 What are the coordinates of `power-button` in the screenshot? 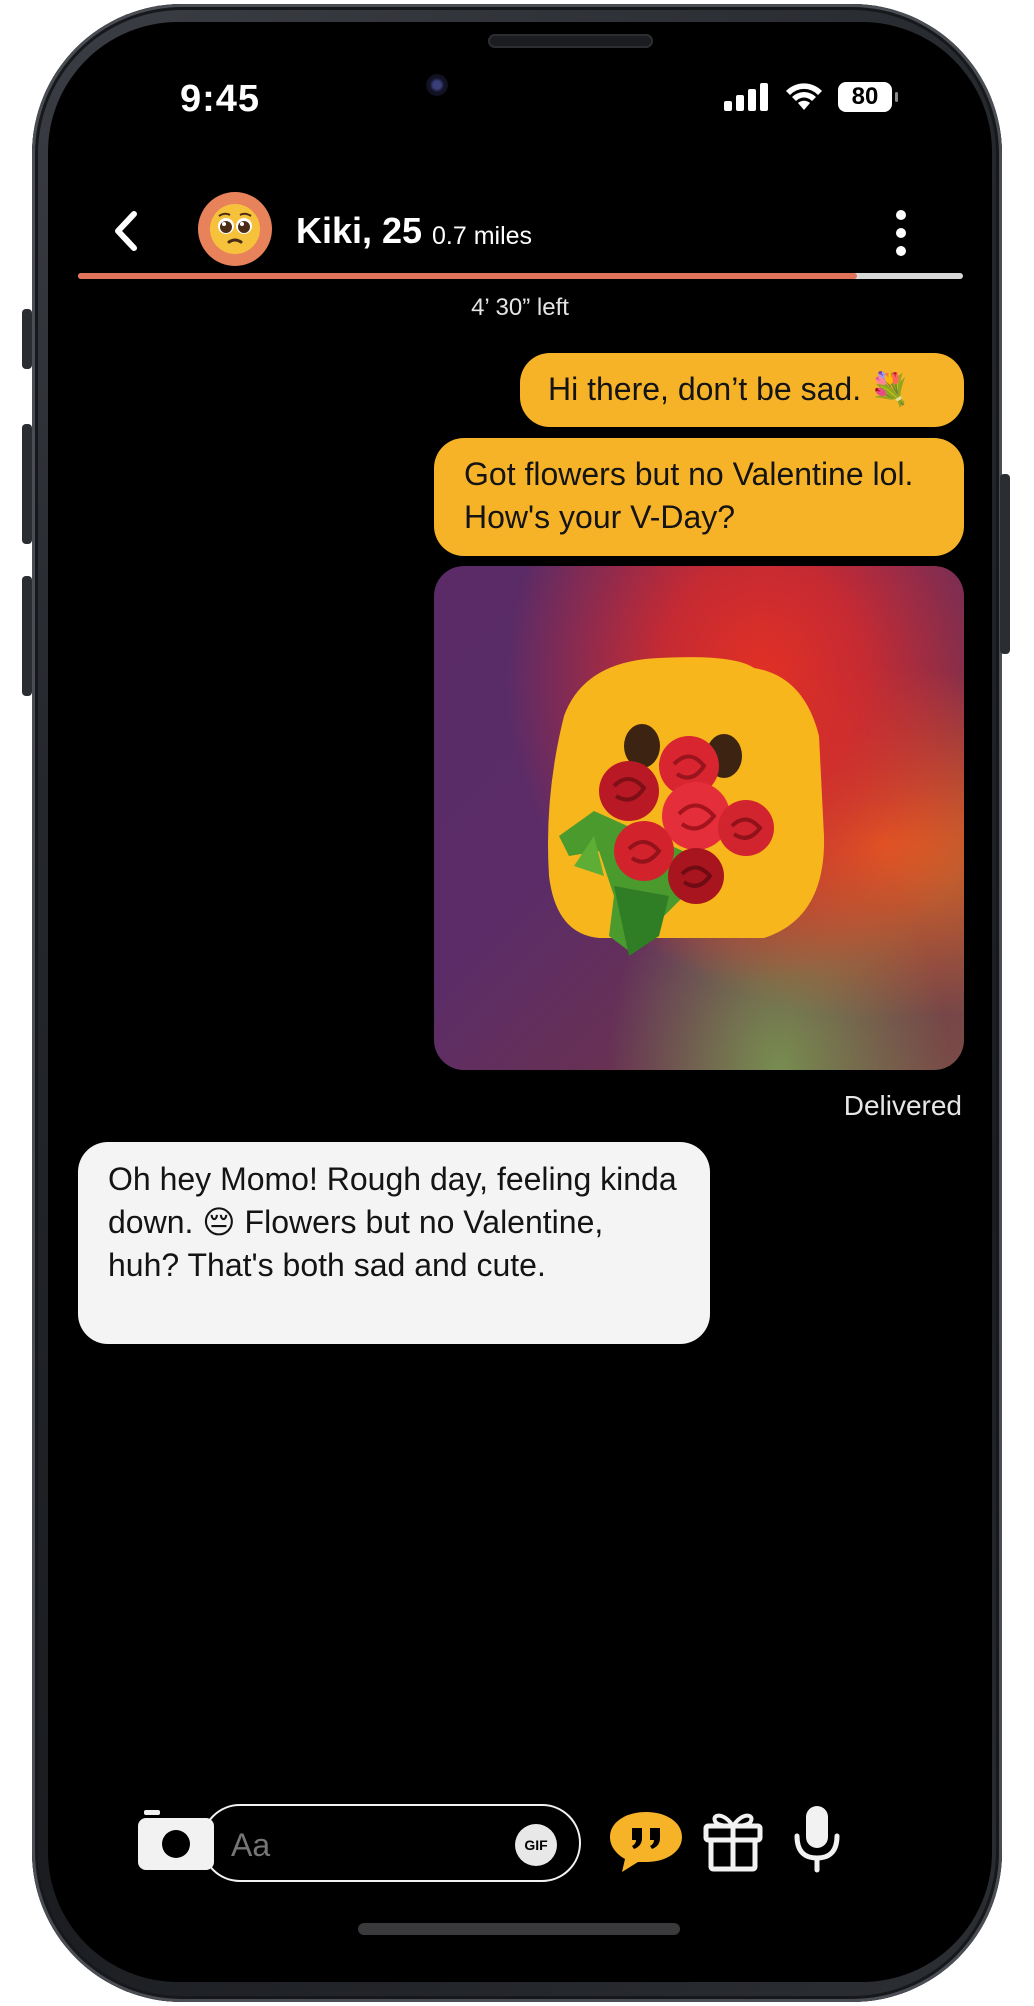 It's located at (1005, 564).